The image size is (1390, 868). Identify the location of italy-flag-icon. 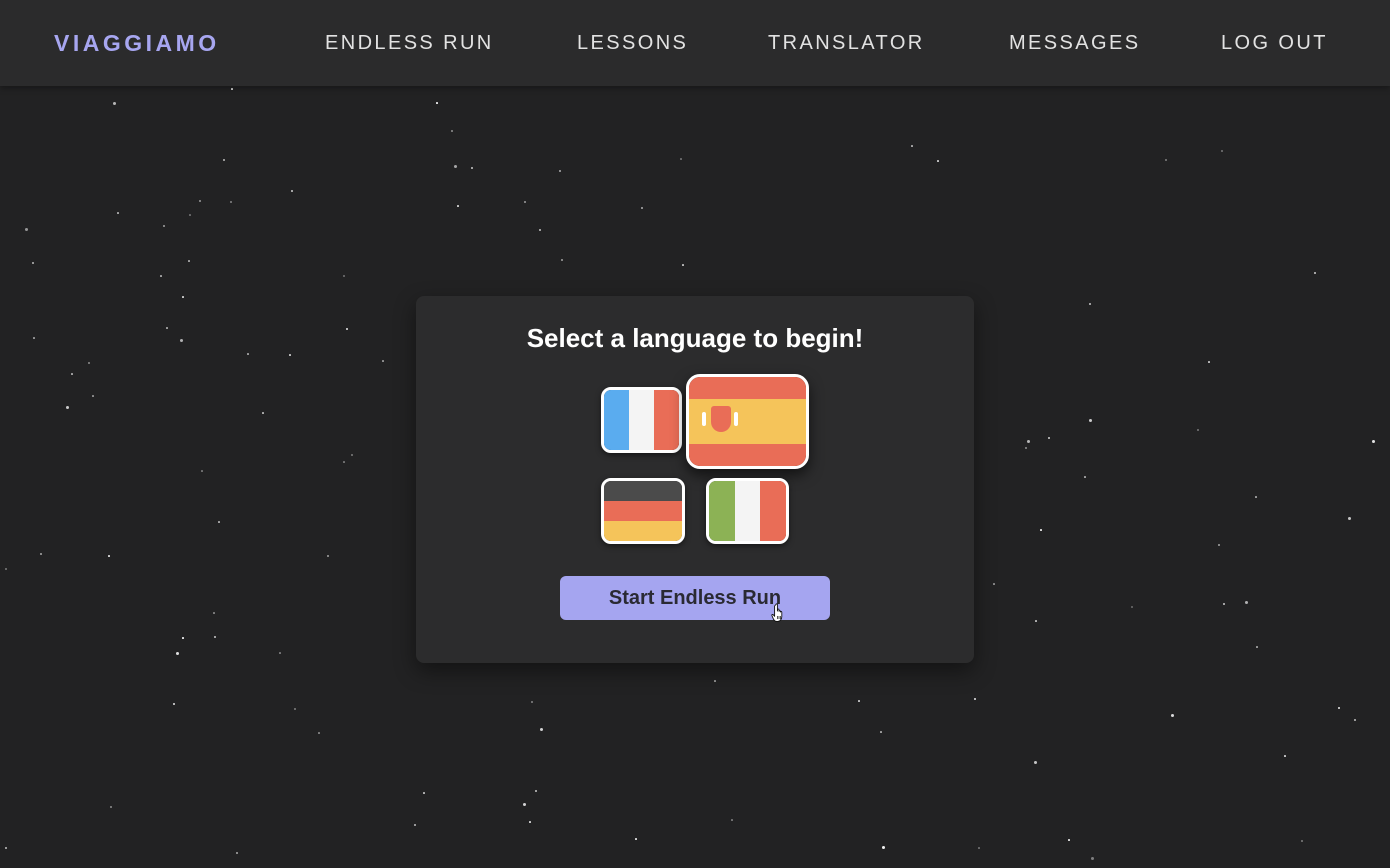
(747, 511).